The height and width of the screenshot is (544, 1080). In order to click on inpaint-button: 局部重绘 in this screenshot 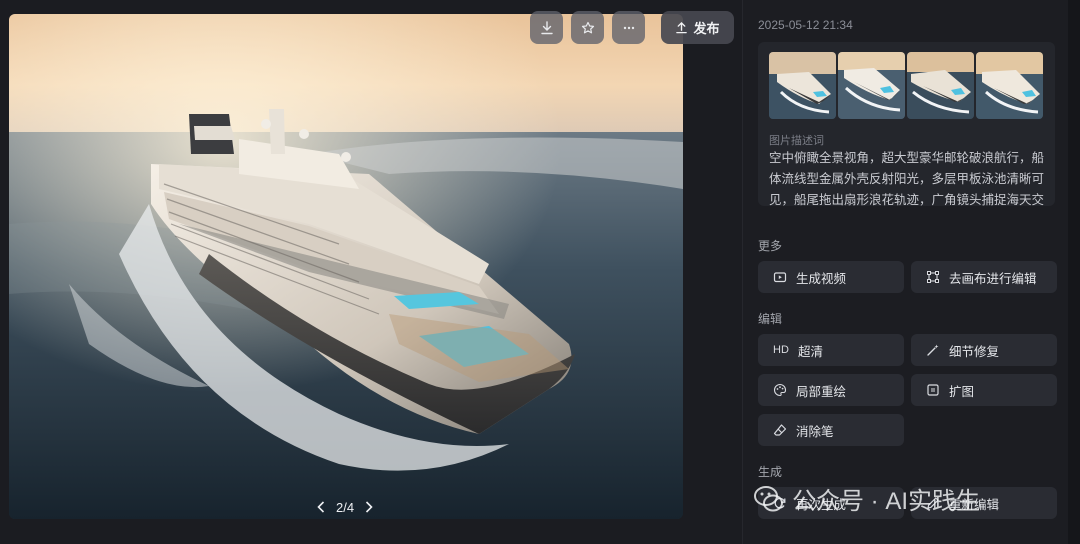, I will do `click(831, 390)`.